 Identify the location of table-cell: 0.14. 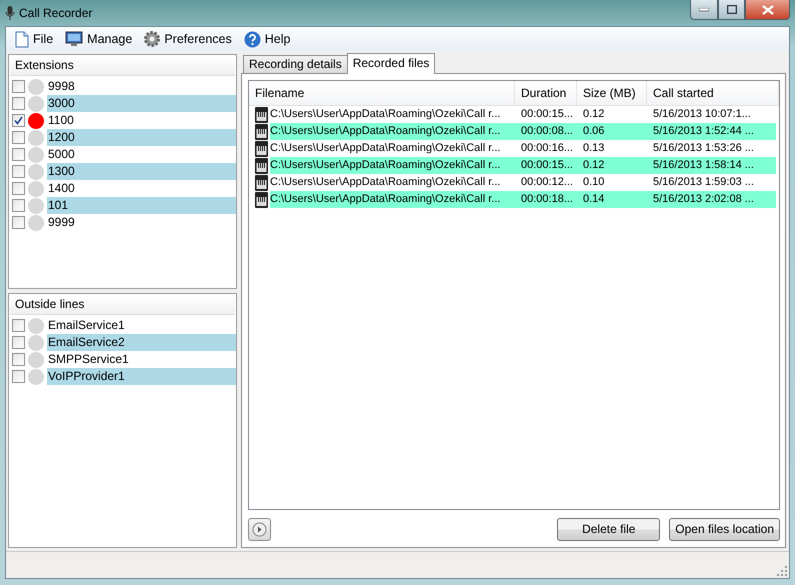
(612, 199).